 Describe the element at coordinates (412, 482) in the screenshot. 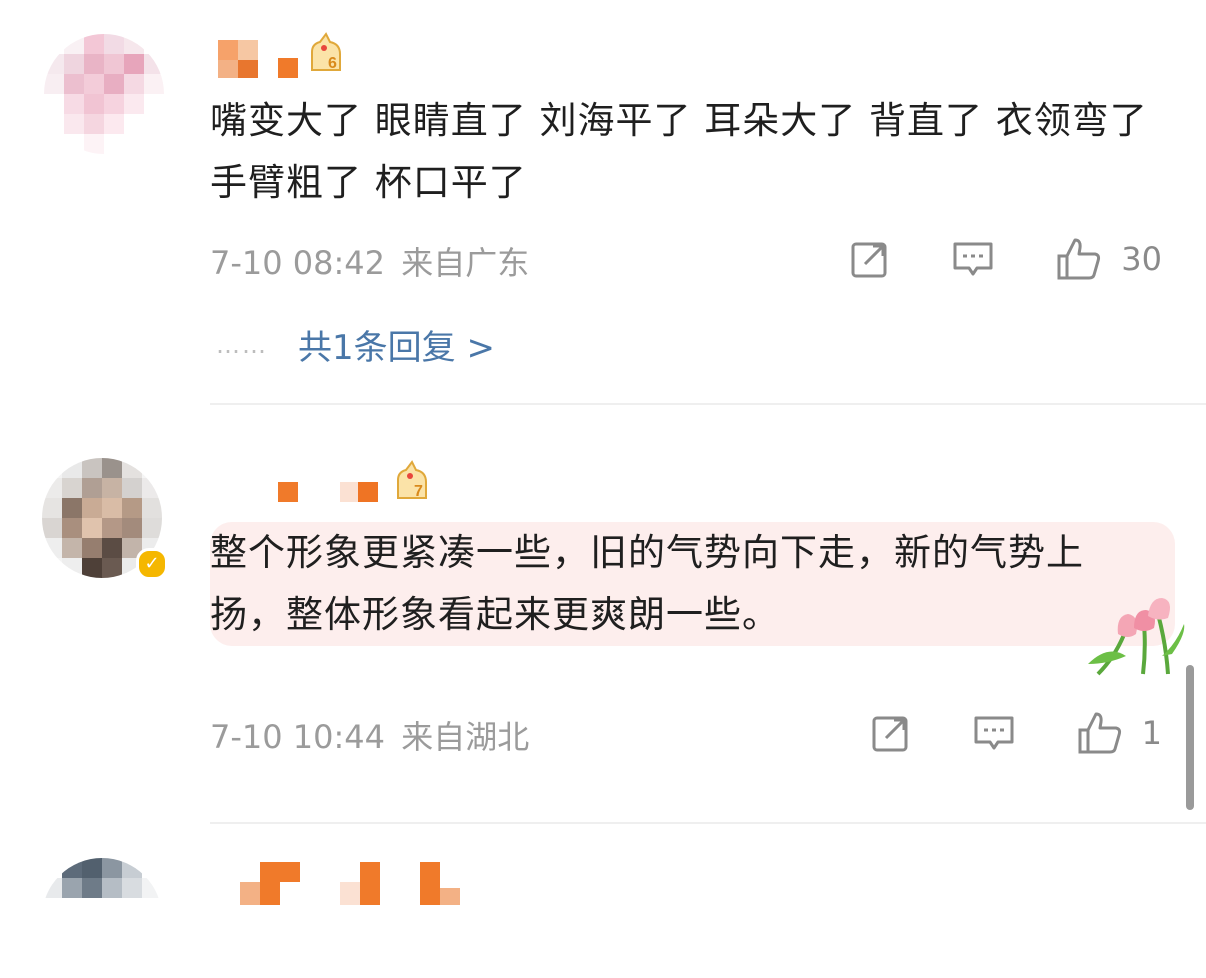

I see `level-badge-icon: 7` at that location.